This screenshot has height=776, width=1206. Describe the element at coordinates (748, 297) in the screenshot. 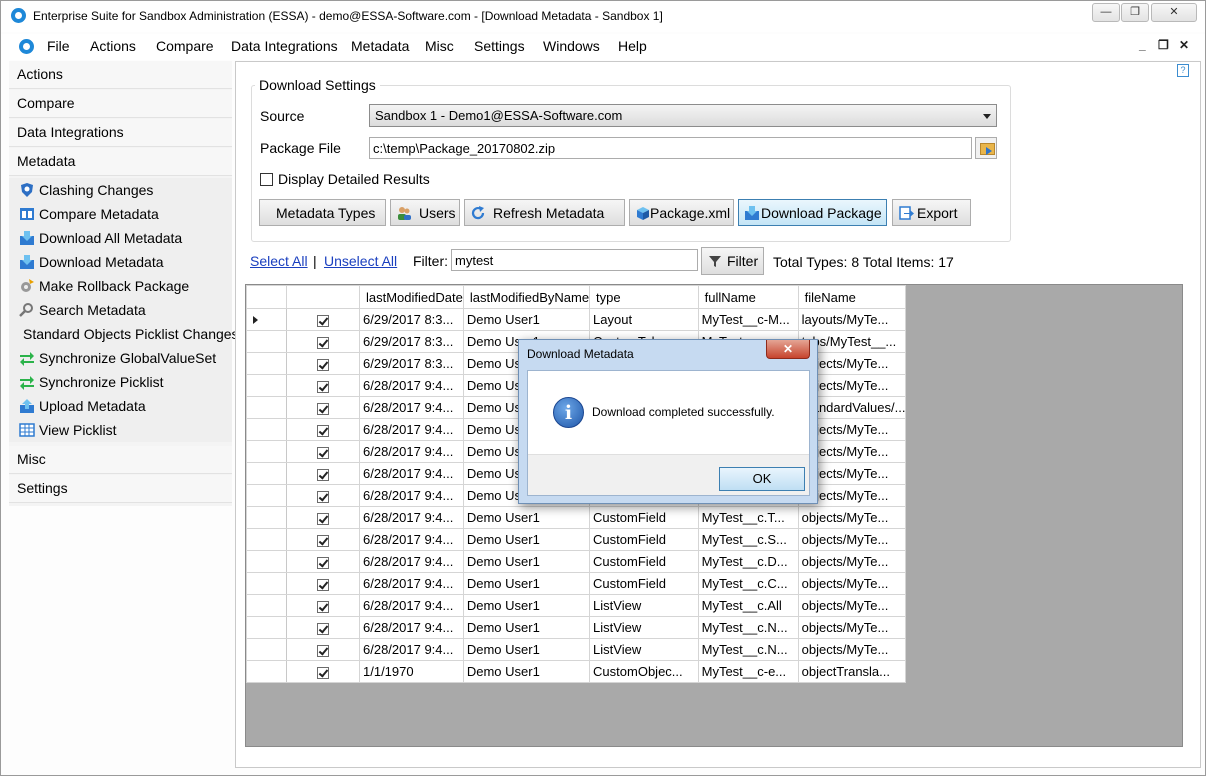

I see `column-header-fullname: fullName` at that location.